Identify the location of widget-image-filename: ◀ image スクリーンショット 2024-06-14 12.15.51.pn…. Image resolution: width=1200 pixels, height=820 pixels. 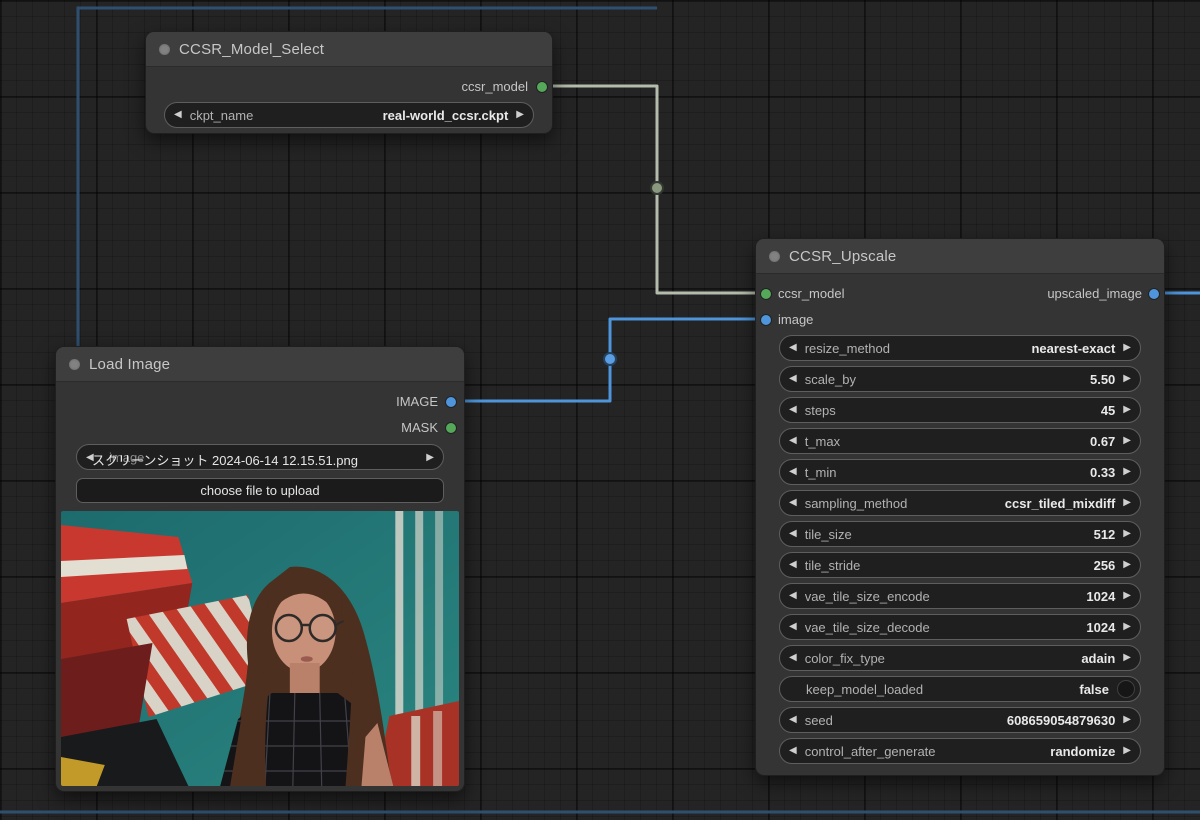
(260, 457).